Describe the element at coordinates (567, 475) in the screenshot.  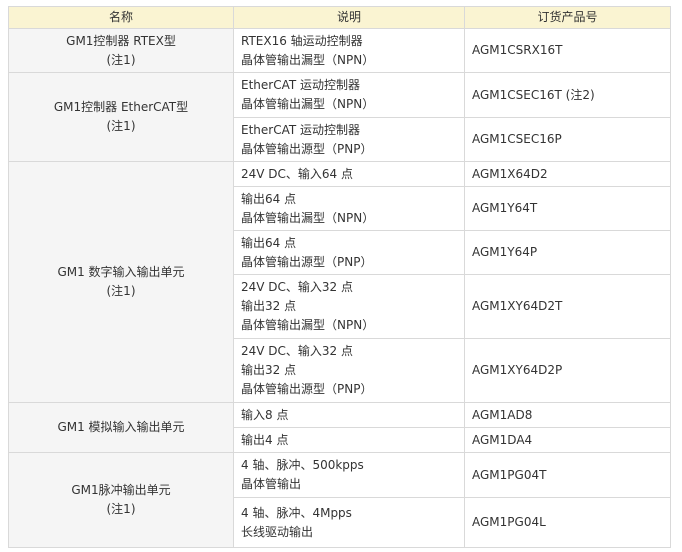
I see `order-number-cell: AGM1PG04T` at that location.